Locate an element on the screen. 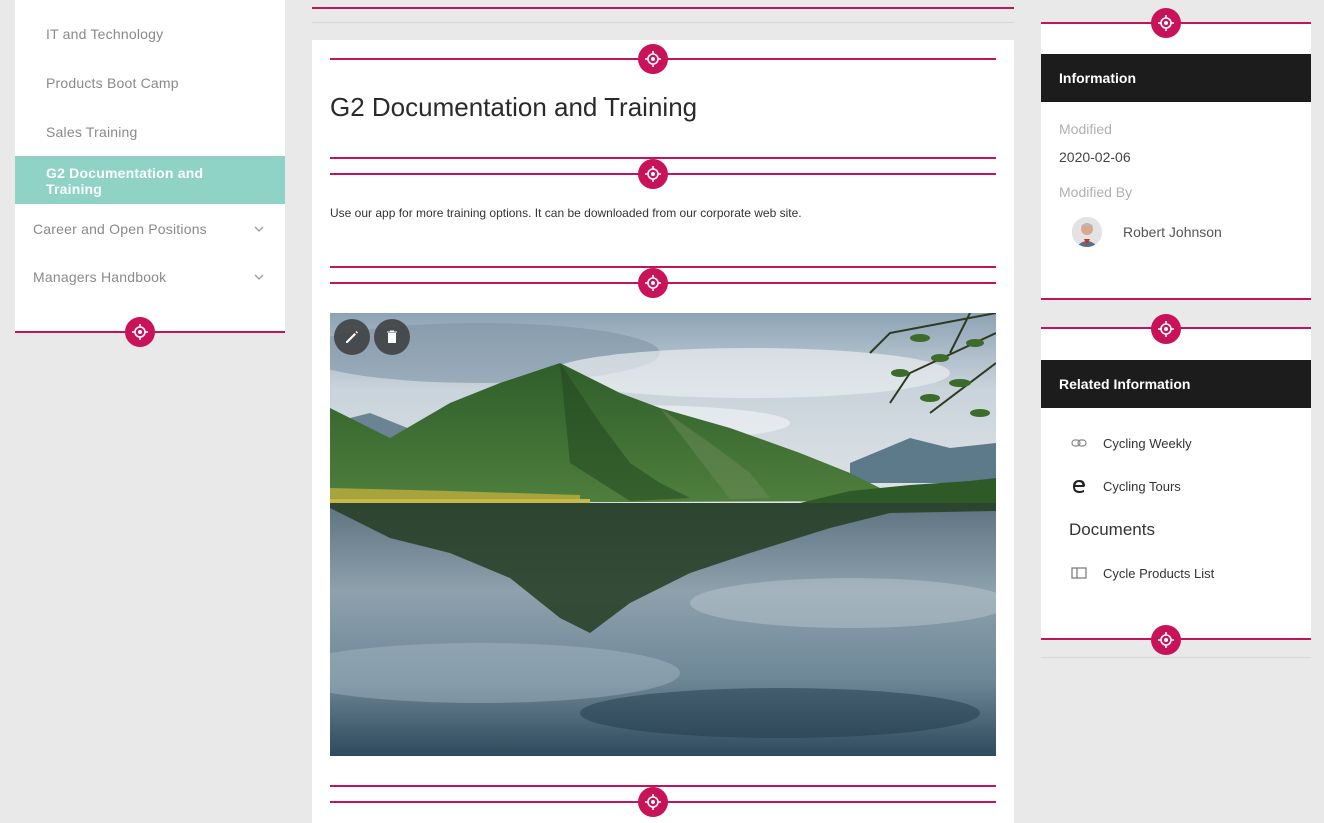 This screenshot has height=823, width=1324. related-information-header: Related Information is located at coordinates (1176, 384).